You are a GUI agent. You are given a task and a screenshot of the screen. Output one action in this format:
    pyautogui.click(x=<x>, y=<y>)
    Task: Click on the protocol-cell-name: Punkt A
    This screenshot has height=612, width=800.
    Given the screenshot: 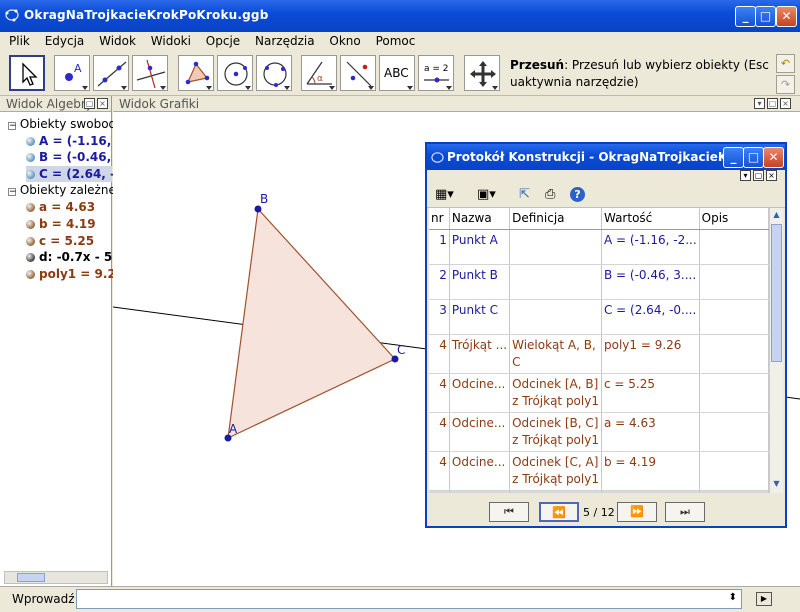 What is the action you would take?
    pyautogui.click(x=480, y=247)
    